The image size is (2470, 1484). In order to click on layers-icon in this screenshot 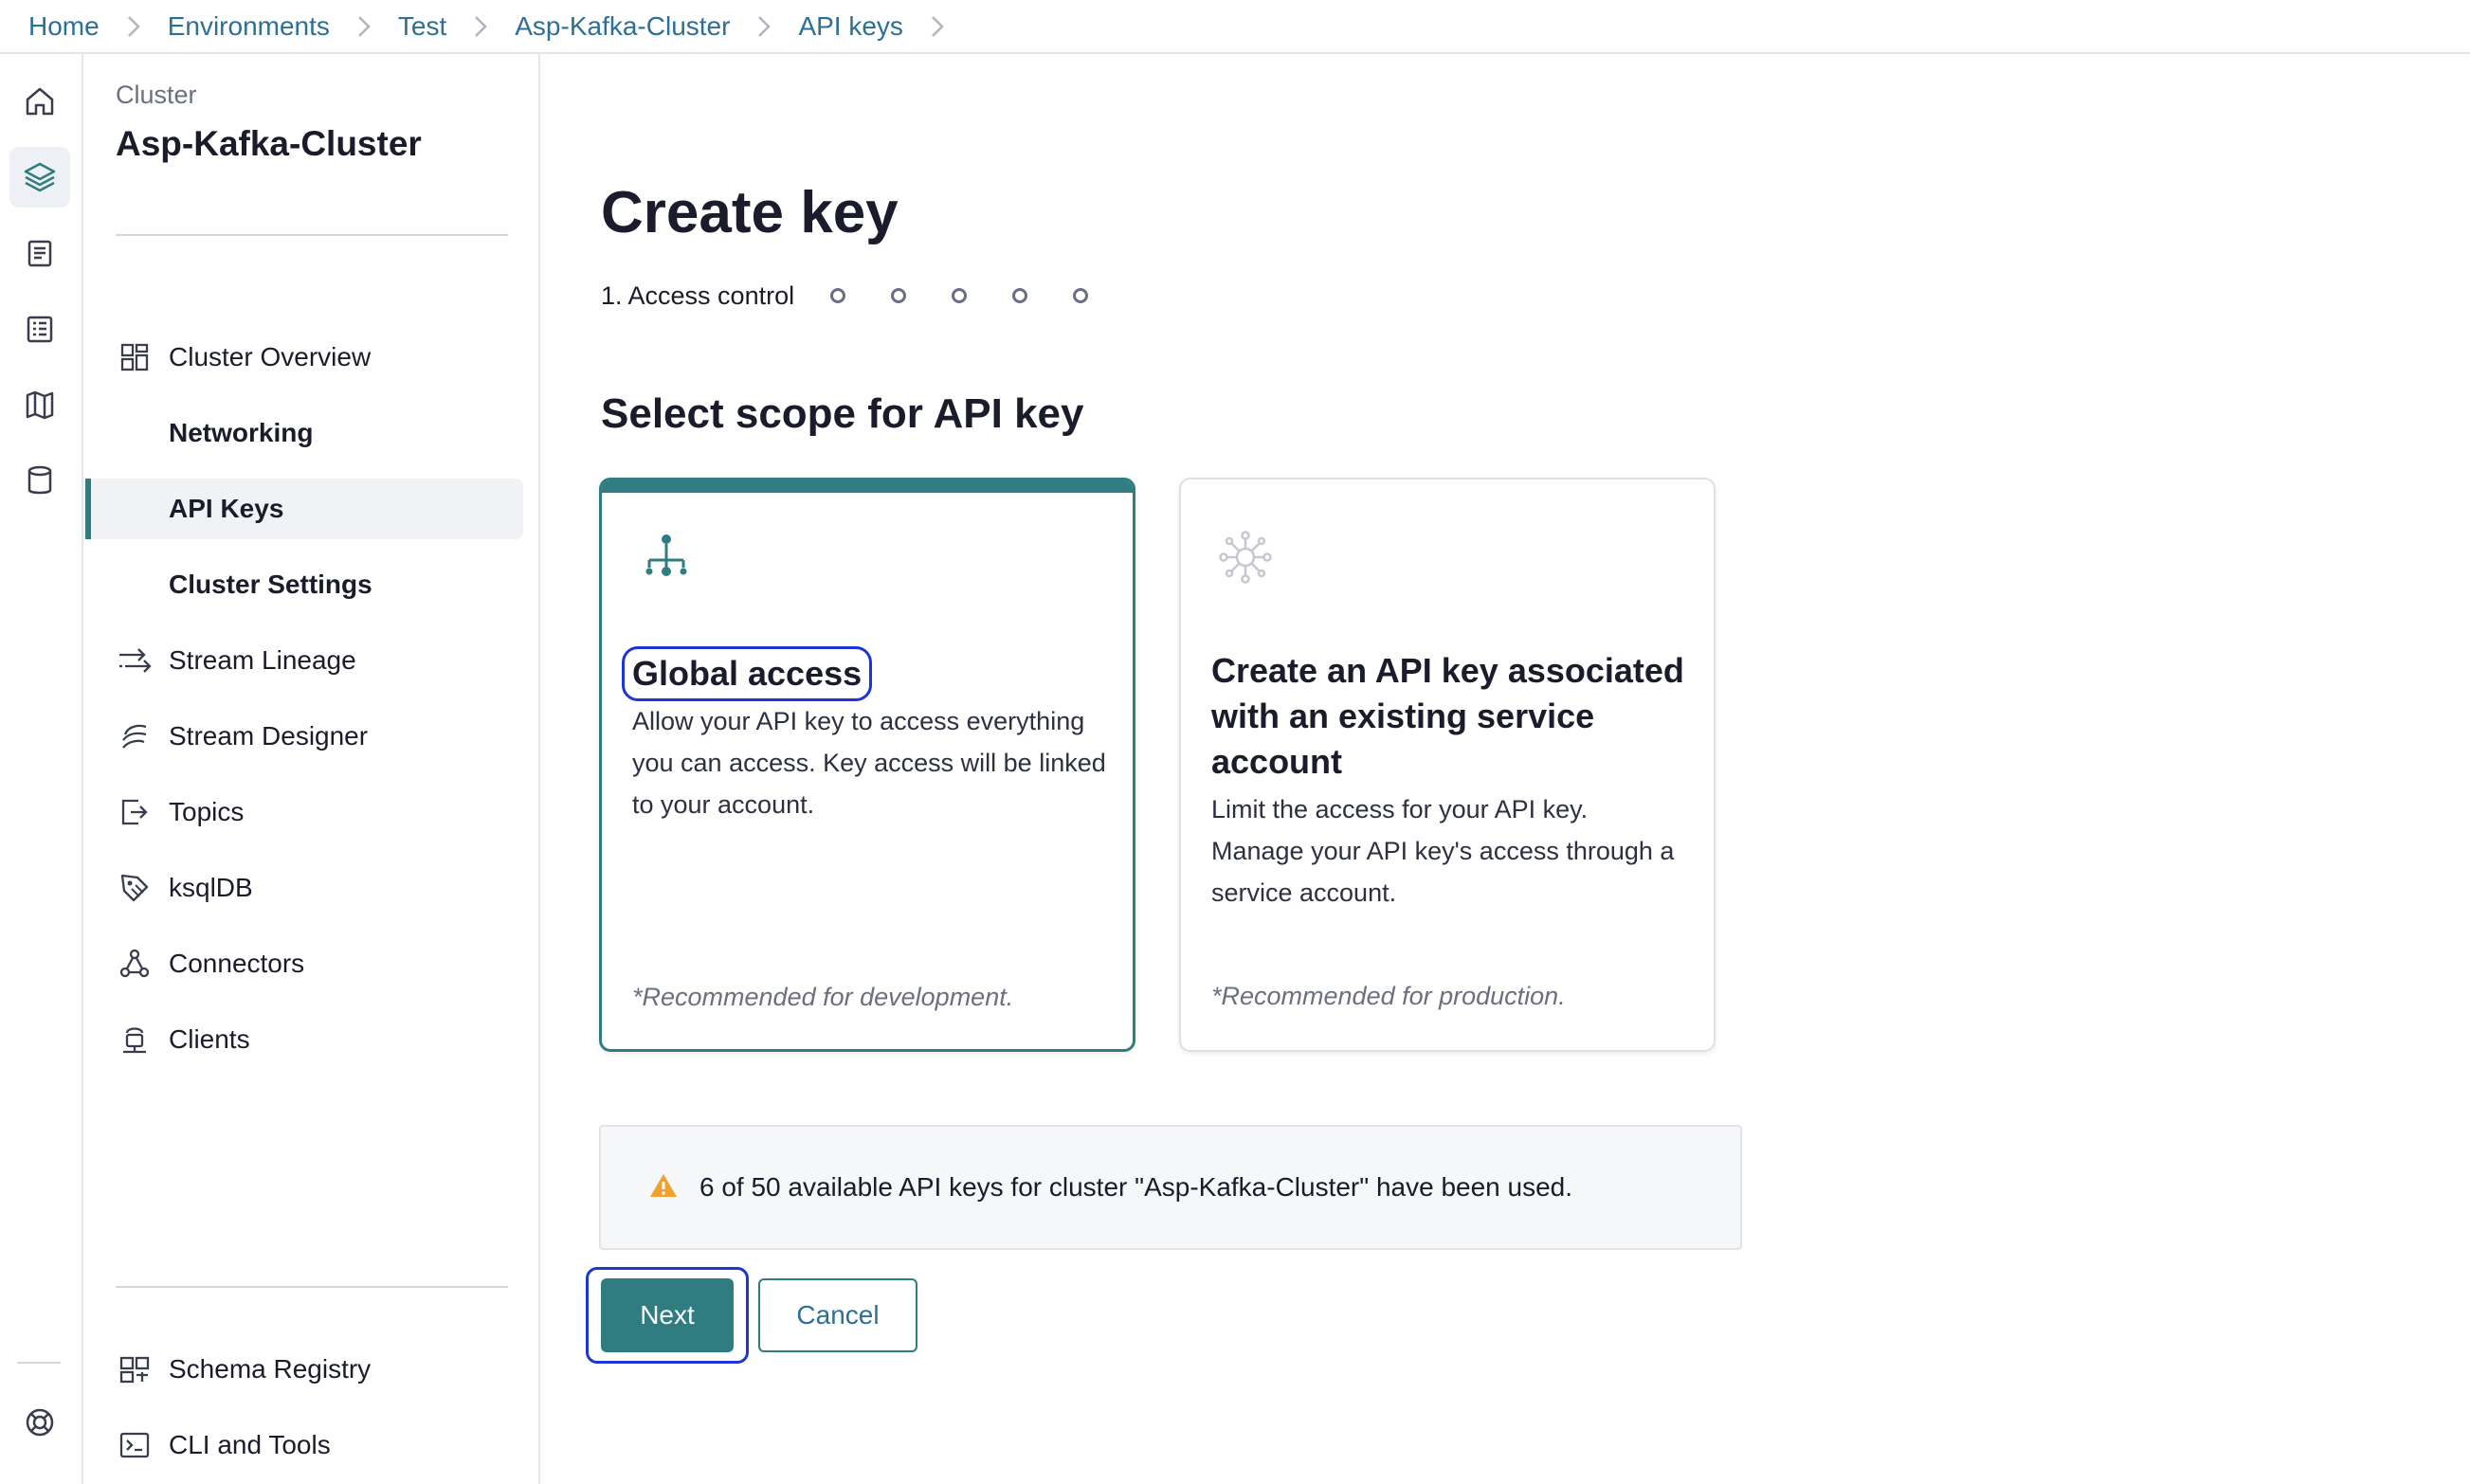, I will do `click(39, 177)`.